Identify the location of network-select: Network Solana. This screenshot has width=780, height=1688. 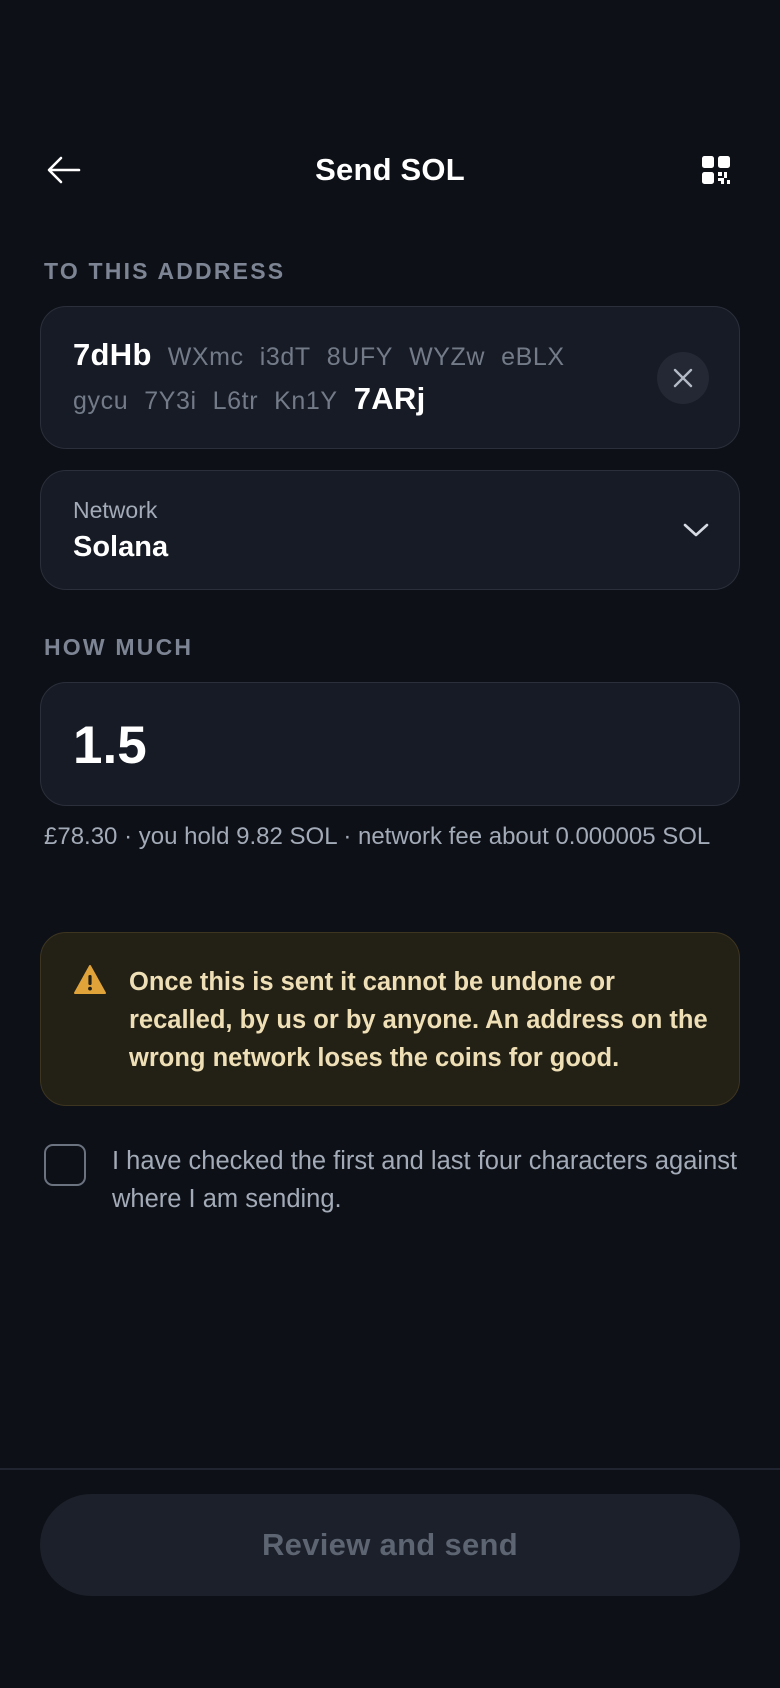
(390, 530).